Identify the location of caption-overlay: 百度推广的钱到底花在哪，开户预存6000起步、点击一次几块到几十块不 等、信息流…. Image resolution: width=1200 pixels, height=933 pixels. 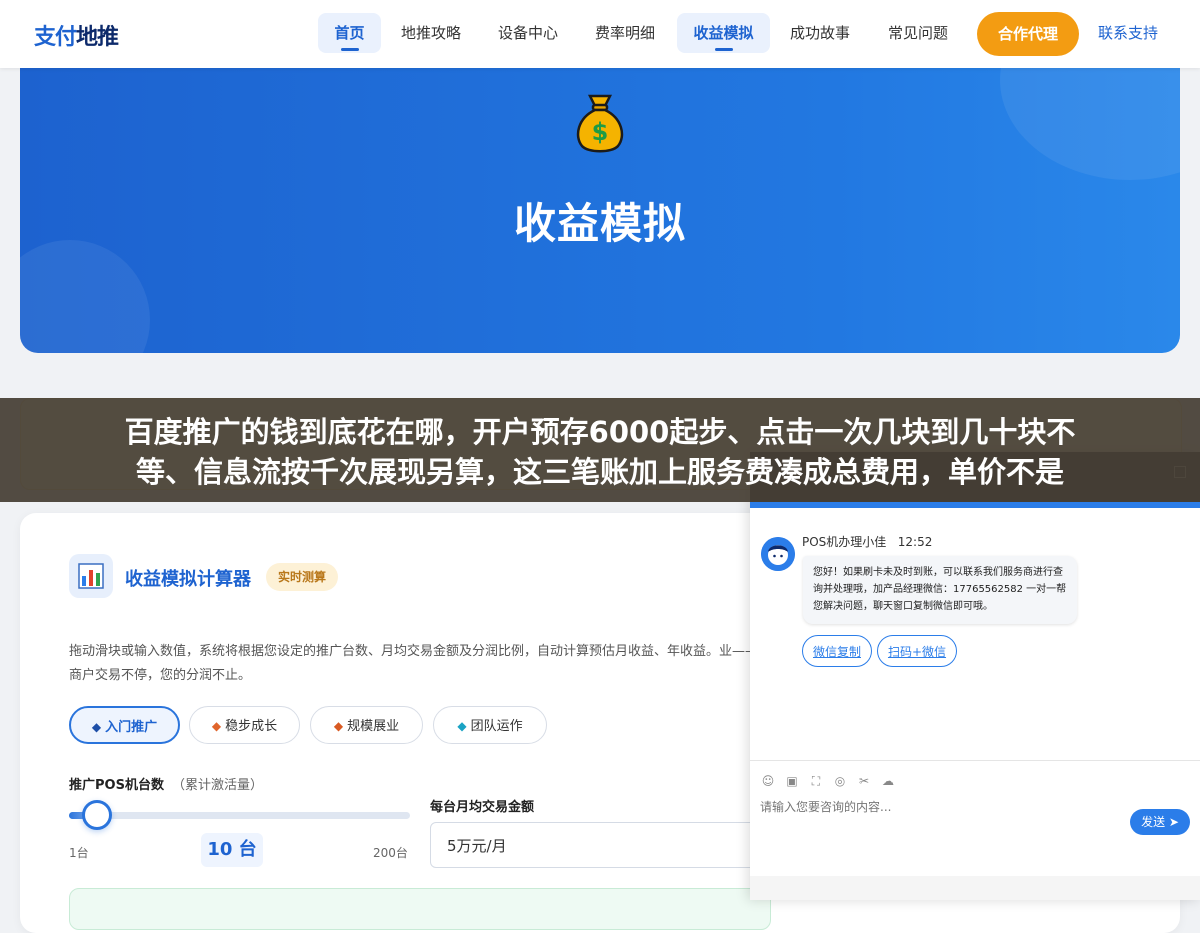
(600, 450).